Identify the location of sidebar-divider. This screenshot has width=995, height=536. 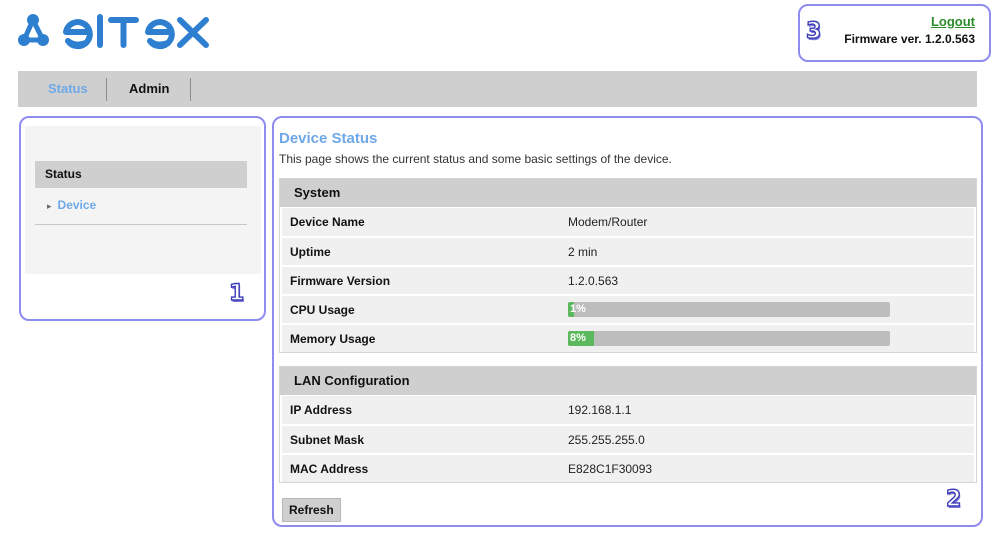
(141, 224).